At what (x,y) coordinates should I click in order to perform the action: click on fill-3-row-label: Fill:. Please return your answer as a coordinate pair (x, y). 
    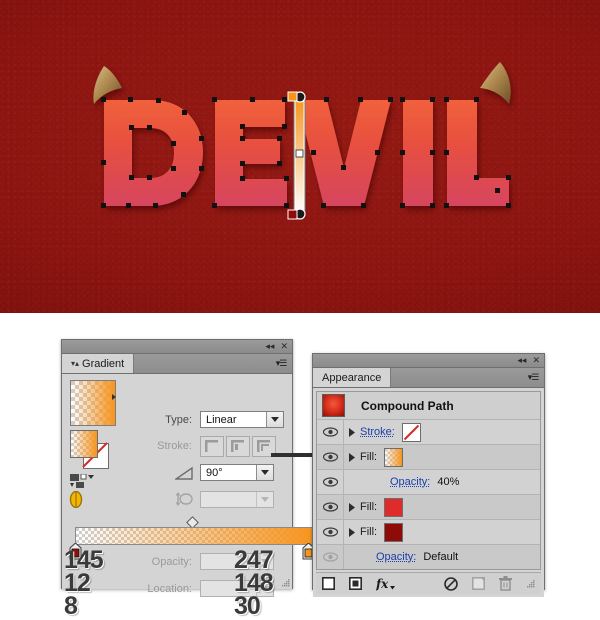
    Looking at the image, I should click on (368, 532).